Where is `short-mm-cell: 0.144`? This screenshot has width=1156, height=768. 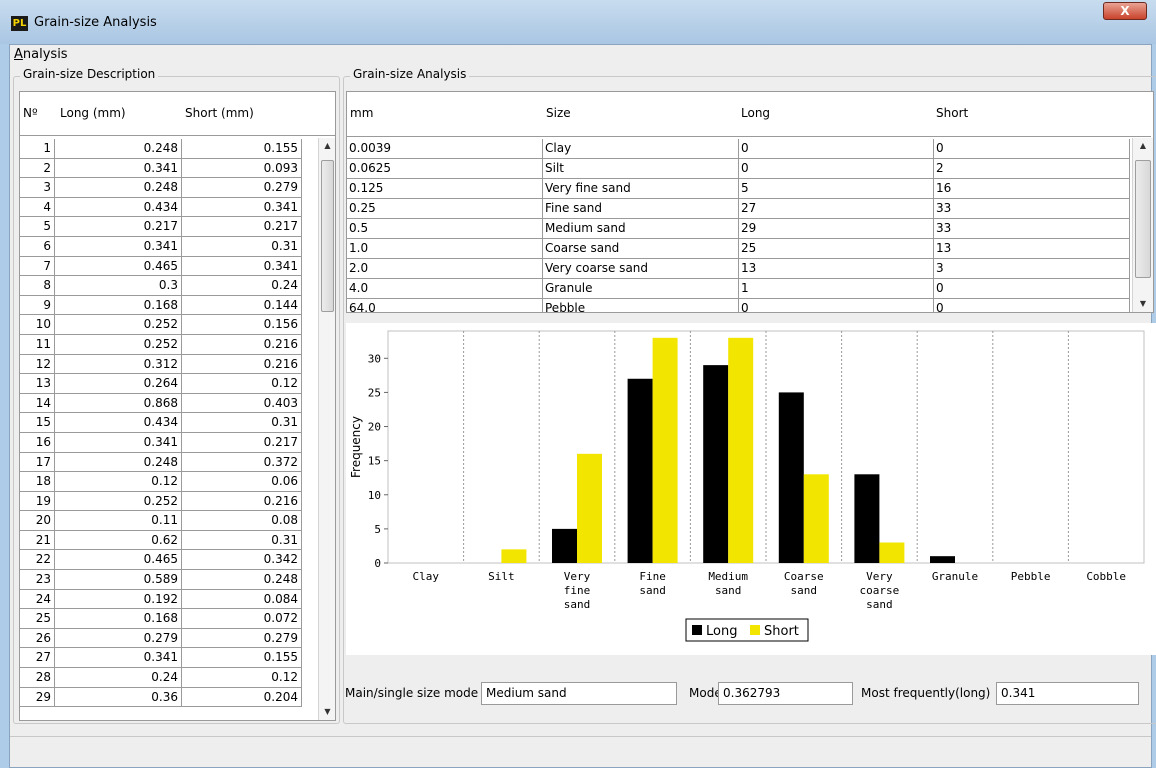
short-mm-cell: 0.144 is located at coordinates (242, 305).